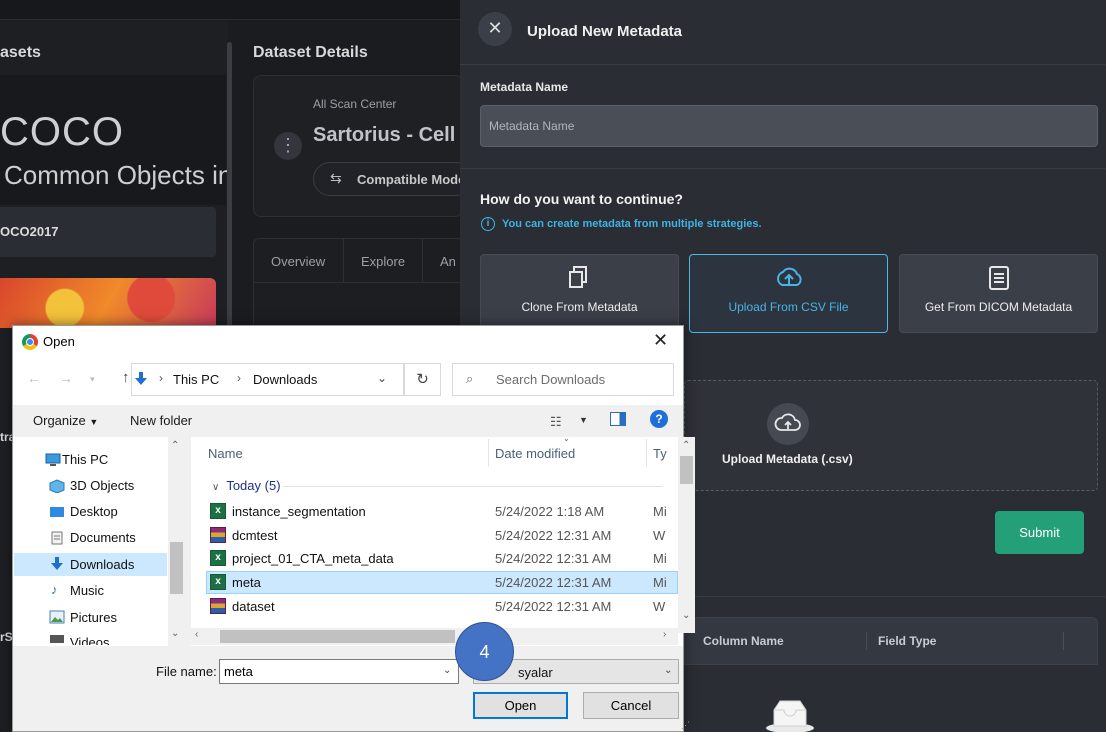 This screenshot has height=732, width=1106. What do you see at coordinates (660, 453) in the screenshot?
I see `column-header-type: Ty` at bounding box center [660, 453].